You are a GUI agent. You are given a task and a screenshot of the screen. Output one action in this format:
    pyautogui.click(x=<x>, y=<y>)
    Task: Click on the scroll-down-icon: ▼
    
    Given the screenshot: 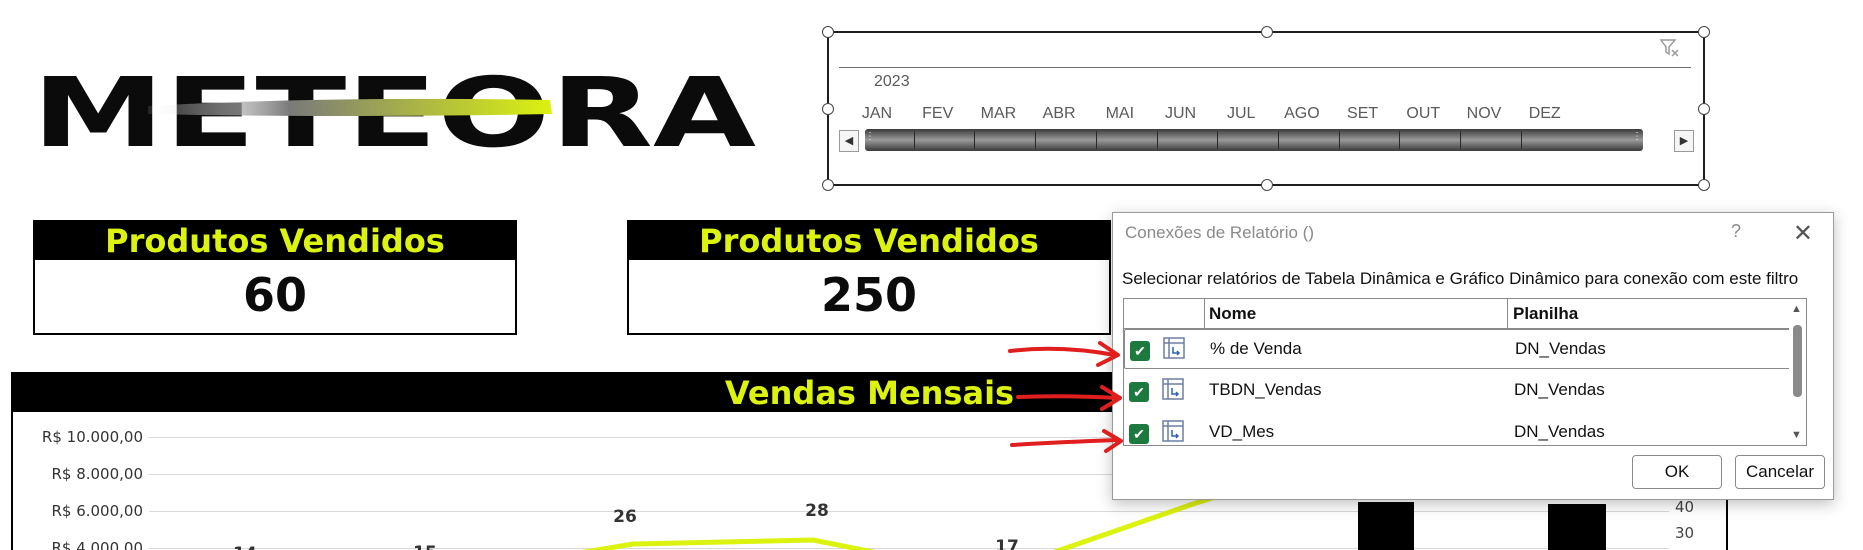 What is the action you would take?
    pyautogui.click(x=1796, y=435)
    